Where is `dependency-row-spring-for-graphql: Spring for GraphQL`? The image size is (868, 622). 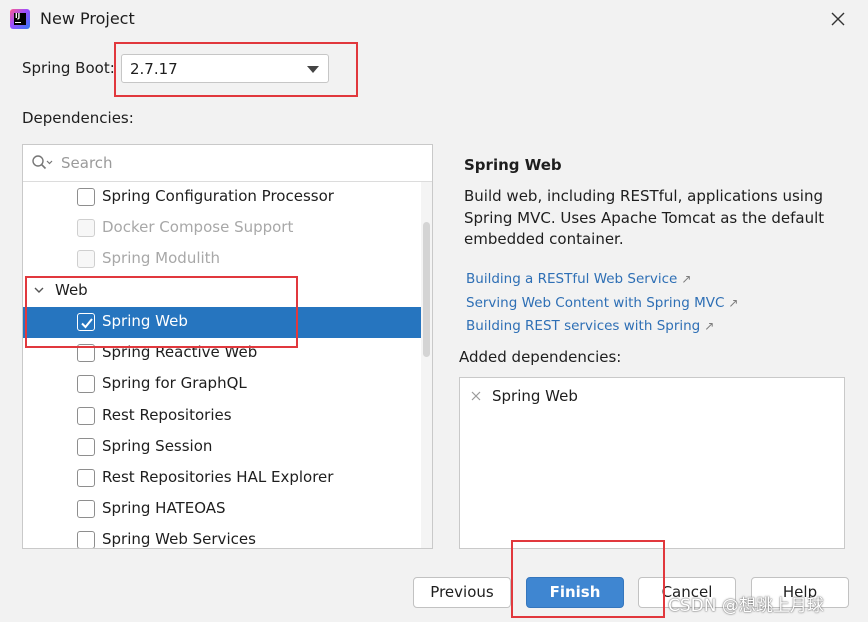 dependency-row-spring-for-graphql: Spring for GraphQL is located at coordinates (222, 384).